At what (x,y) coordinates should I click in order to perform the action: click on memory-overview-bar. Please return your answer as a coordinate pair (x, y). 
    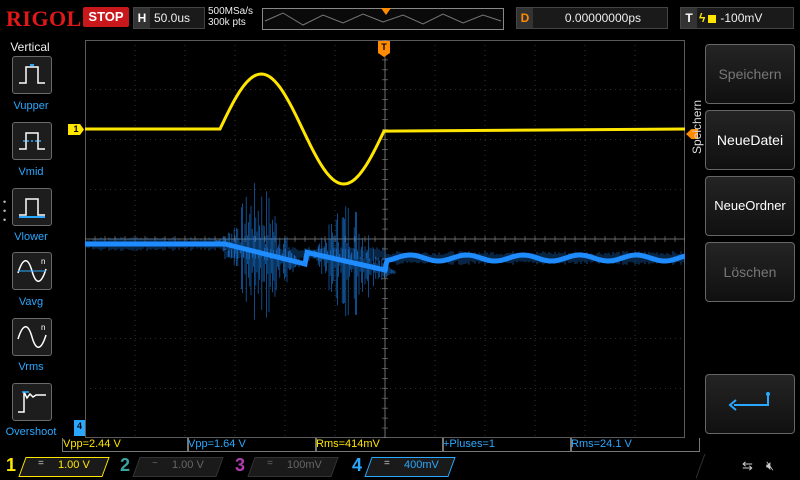
    Looking at the image, I should click on (383, 19).